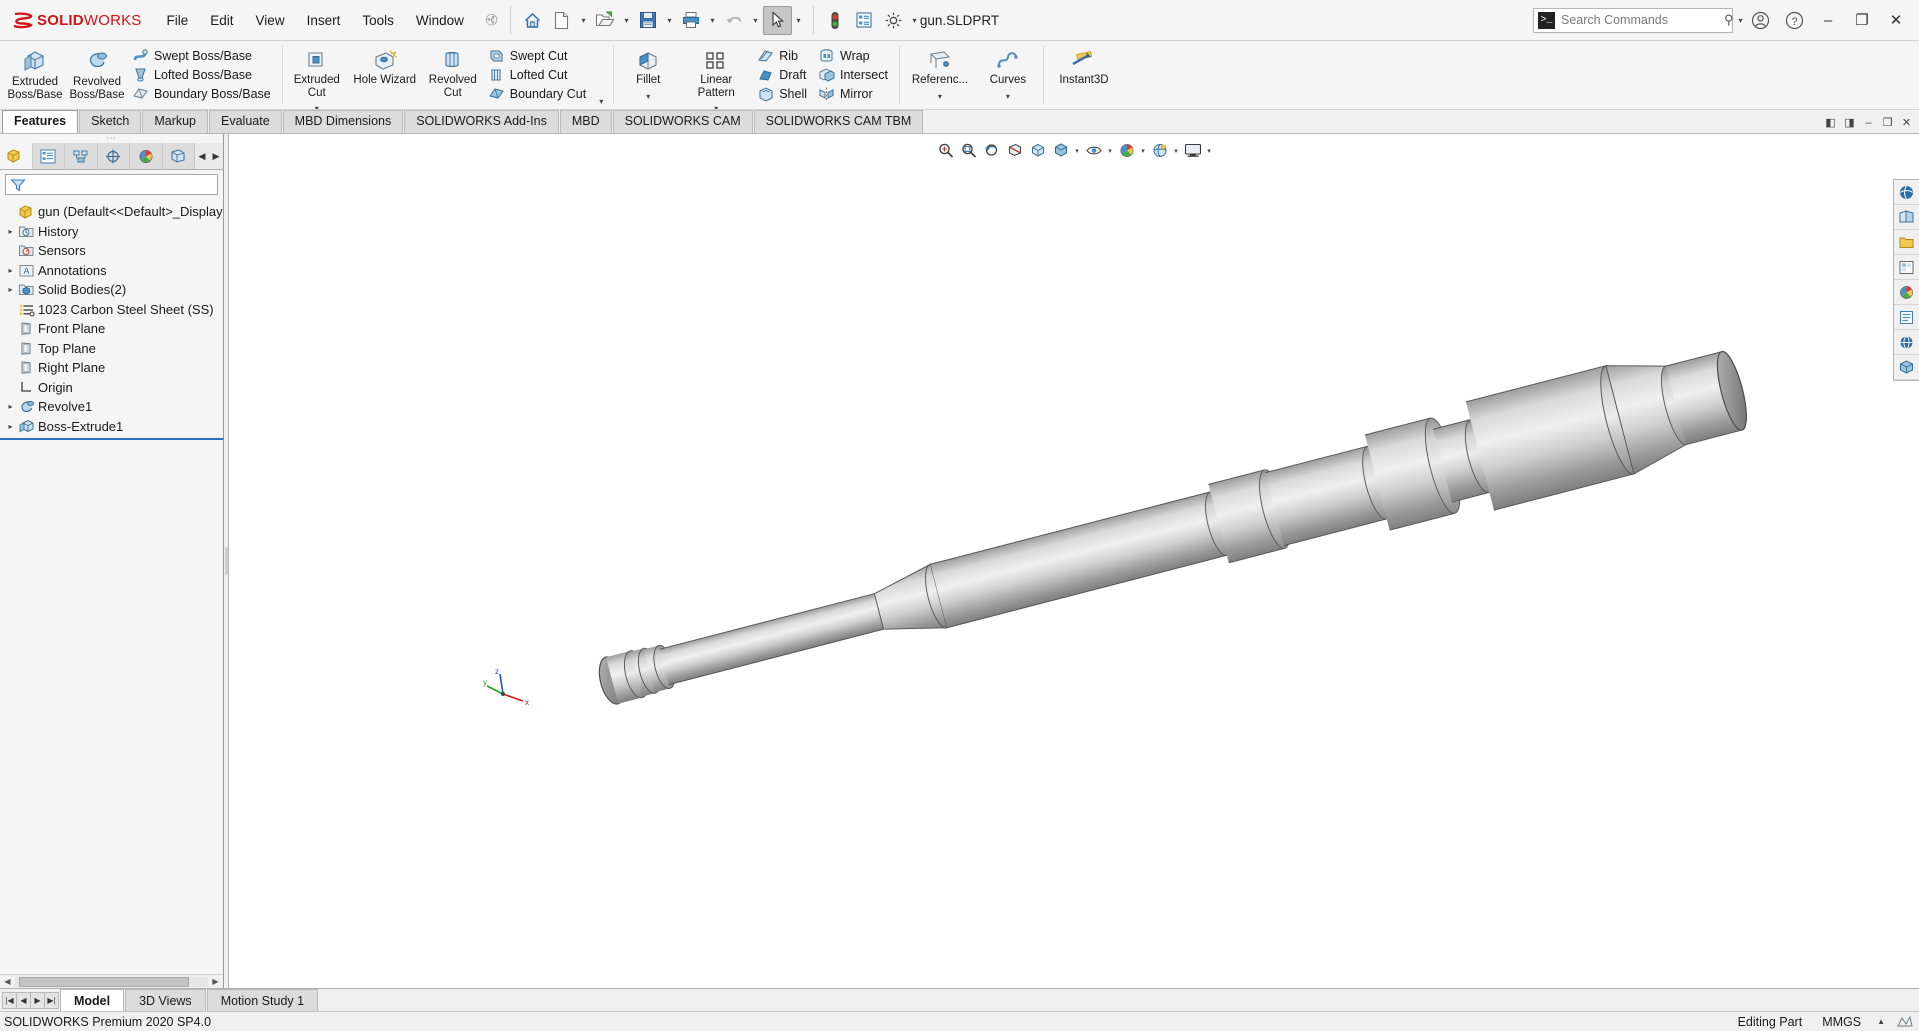 Image resolution: width=1919 pixels, height=1031 pixels. Describe the element at coordinates (245, 121) in the screenshot. I see `tab-evaluate: Evaluate` at that location.